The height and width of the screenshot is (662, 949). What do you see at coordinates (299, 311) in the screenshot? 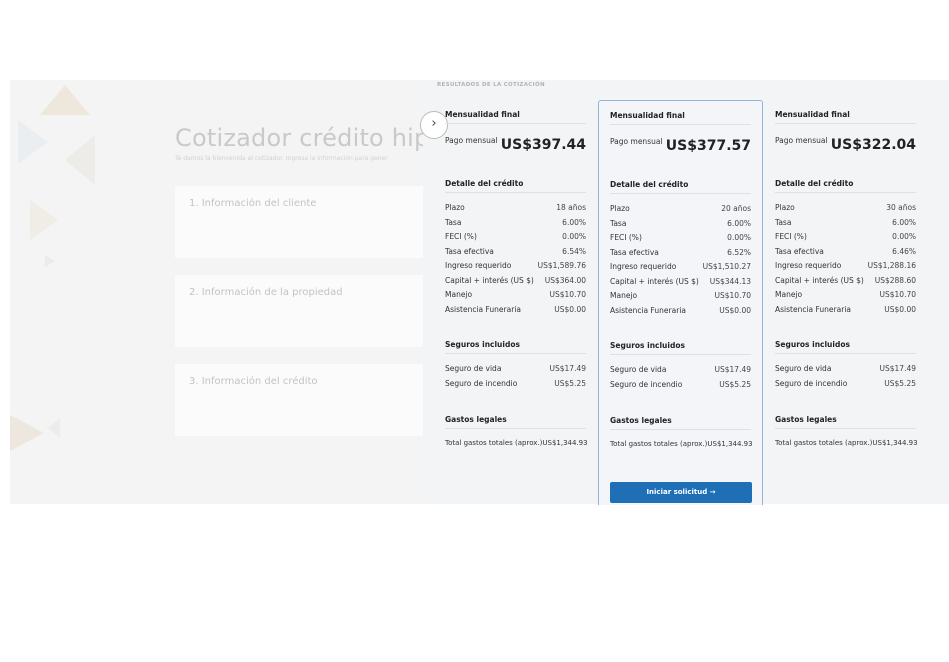
I see `section-property-info: 2. Información de la propiedad` at bounding box center [299, 311].